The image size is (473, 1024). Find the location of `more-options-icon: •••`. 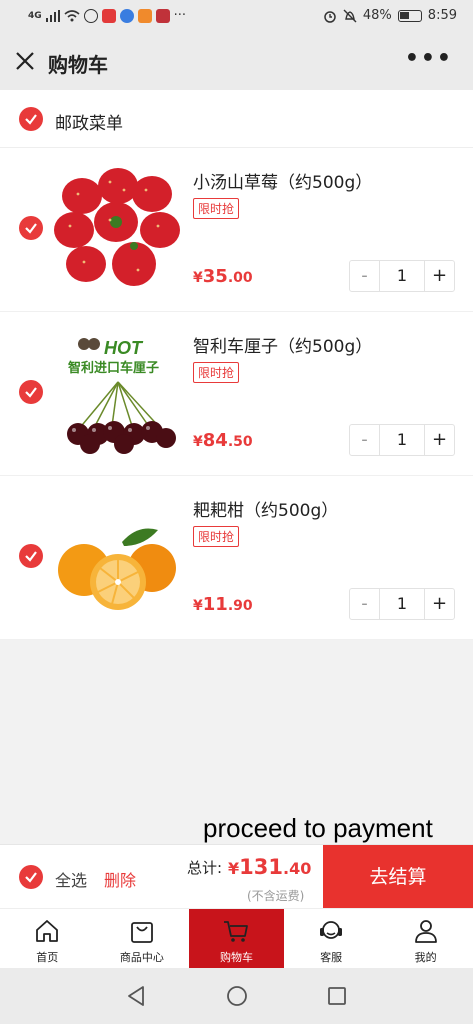

more-options-icon: ••• is located at coordinates (429, 58).